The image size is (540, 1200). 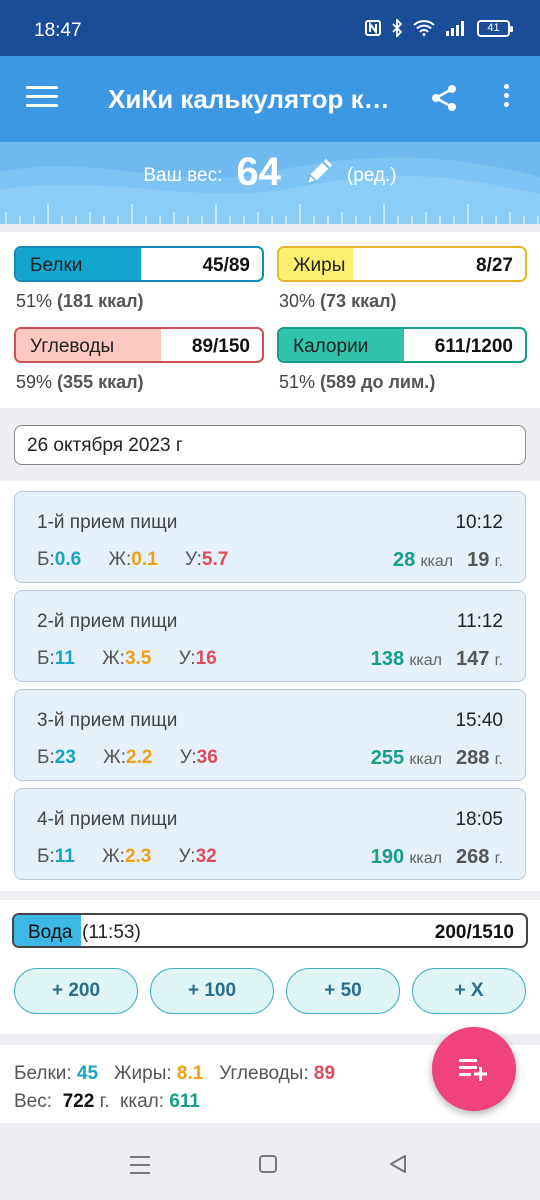 What do you see at coordinates (319, 173) in the screenshot?
I see `pencil-icon` at bounding box center [319, 173].